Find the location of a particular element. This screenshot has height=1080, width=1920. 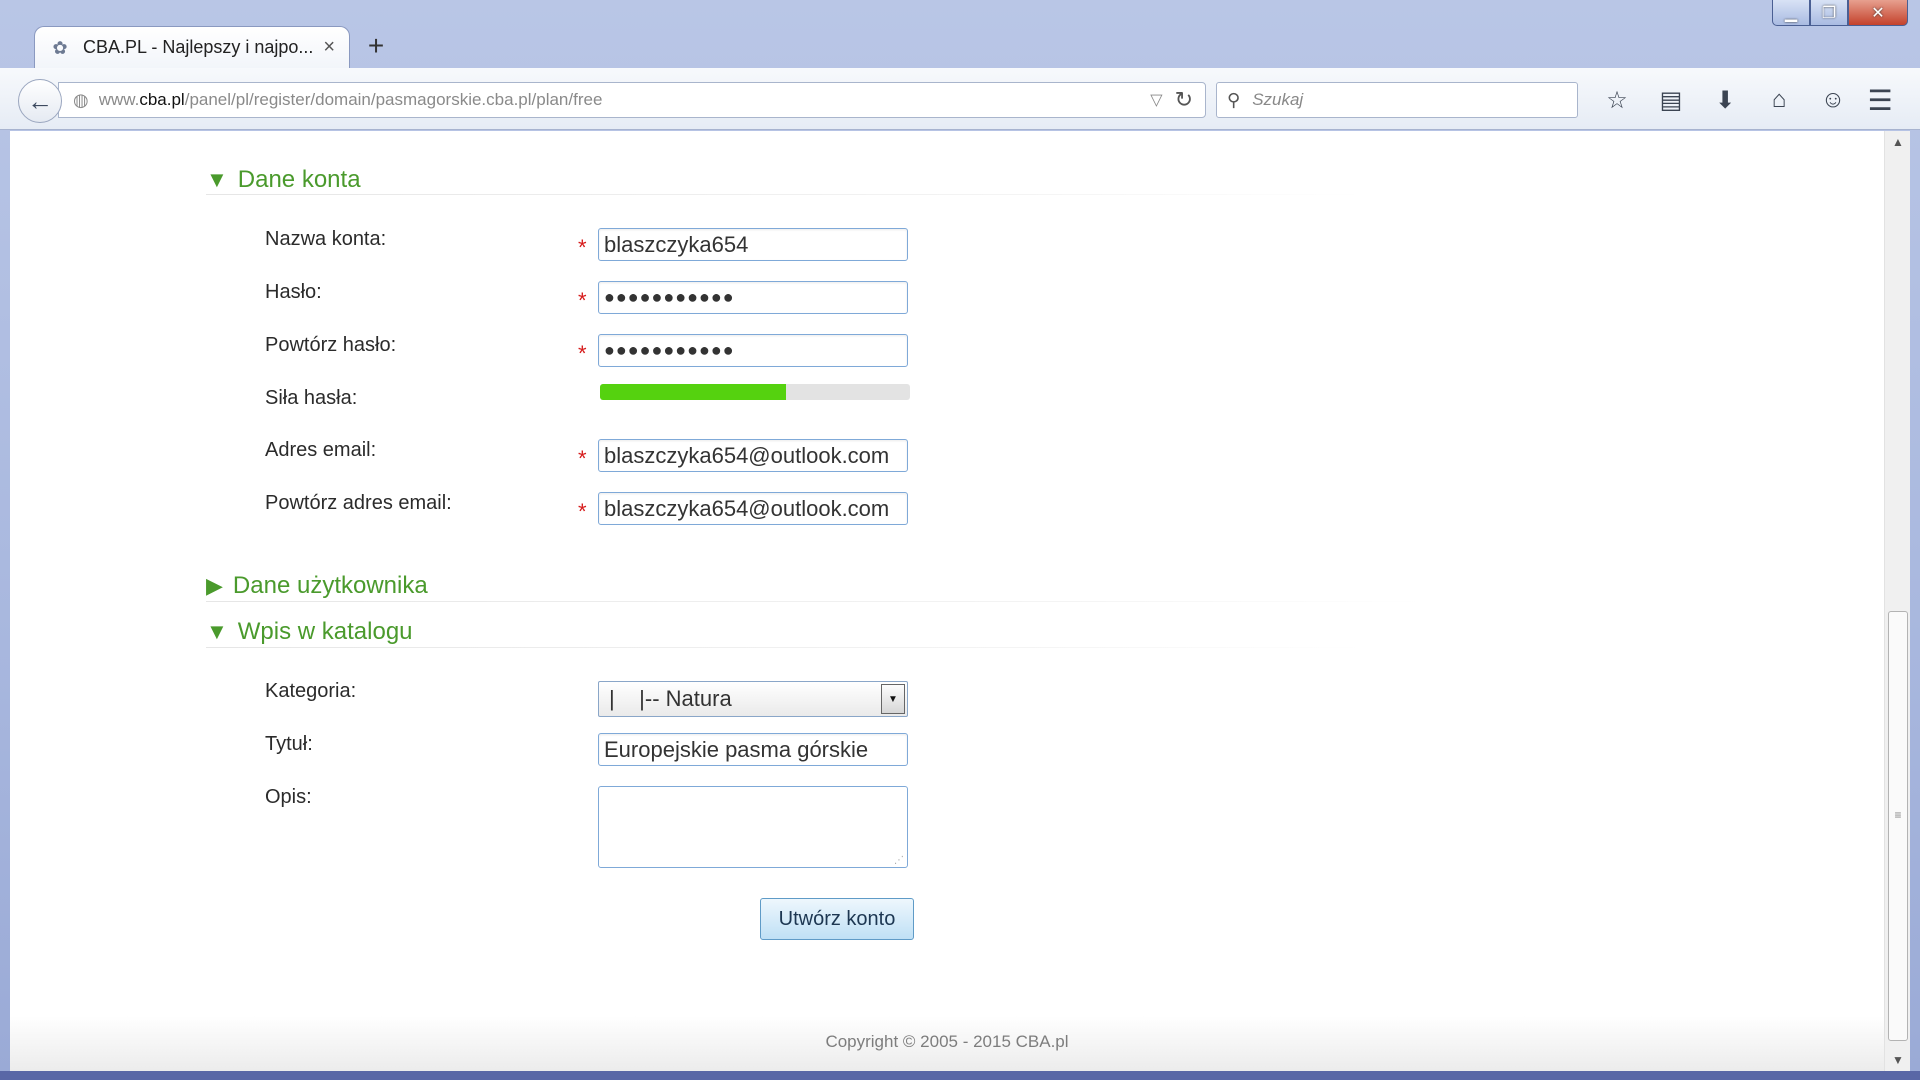

tab-close-icon: × is located at coordinates (329, 47).